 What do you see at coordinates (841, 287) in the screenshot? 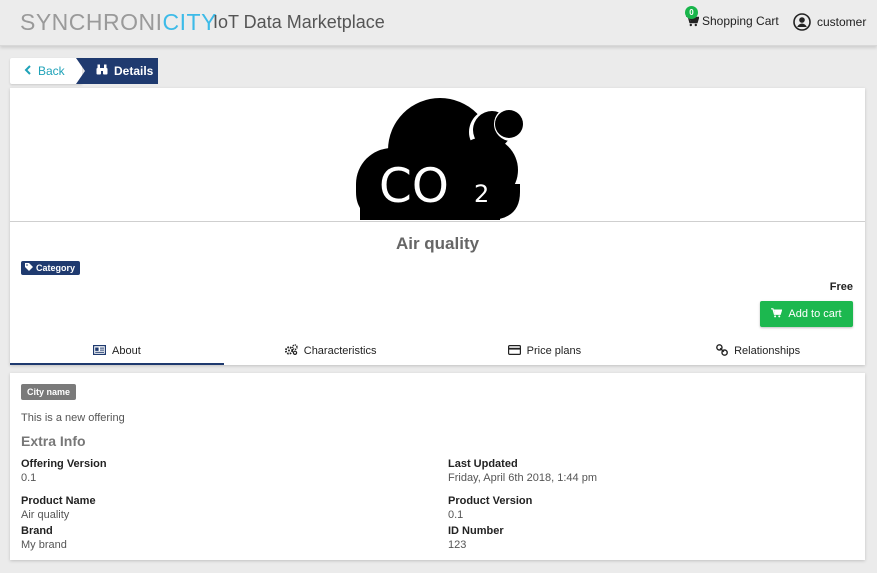
I see `price-label: Free` at bounding box center [841, 287].